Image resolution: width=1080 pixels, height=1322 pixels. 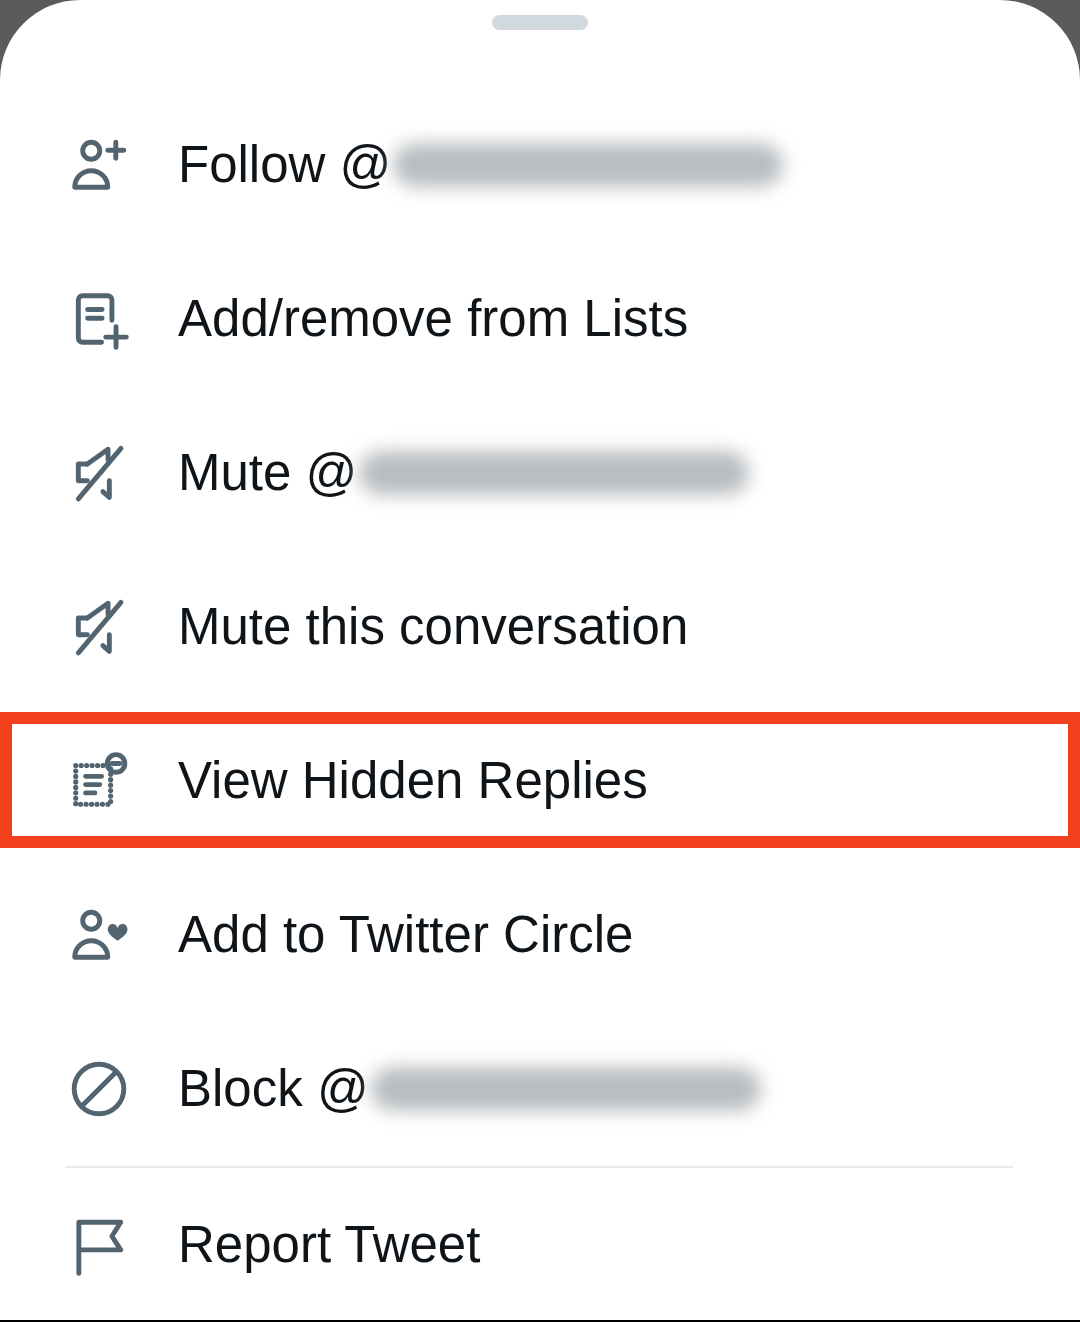 I want to click on menu-item: Add/remove from Lists, so click(x=378, y=319).